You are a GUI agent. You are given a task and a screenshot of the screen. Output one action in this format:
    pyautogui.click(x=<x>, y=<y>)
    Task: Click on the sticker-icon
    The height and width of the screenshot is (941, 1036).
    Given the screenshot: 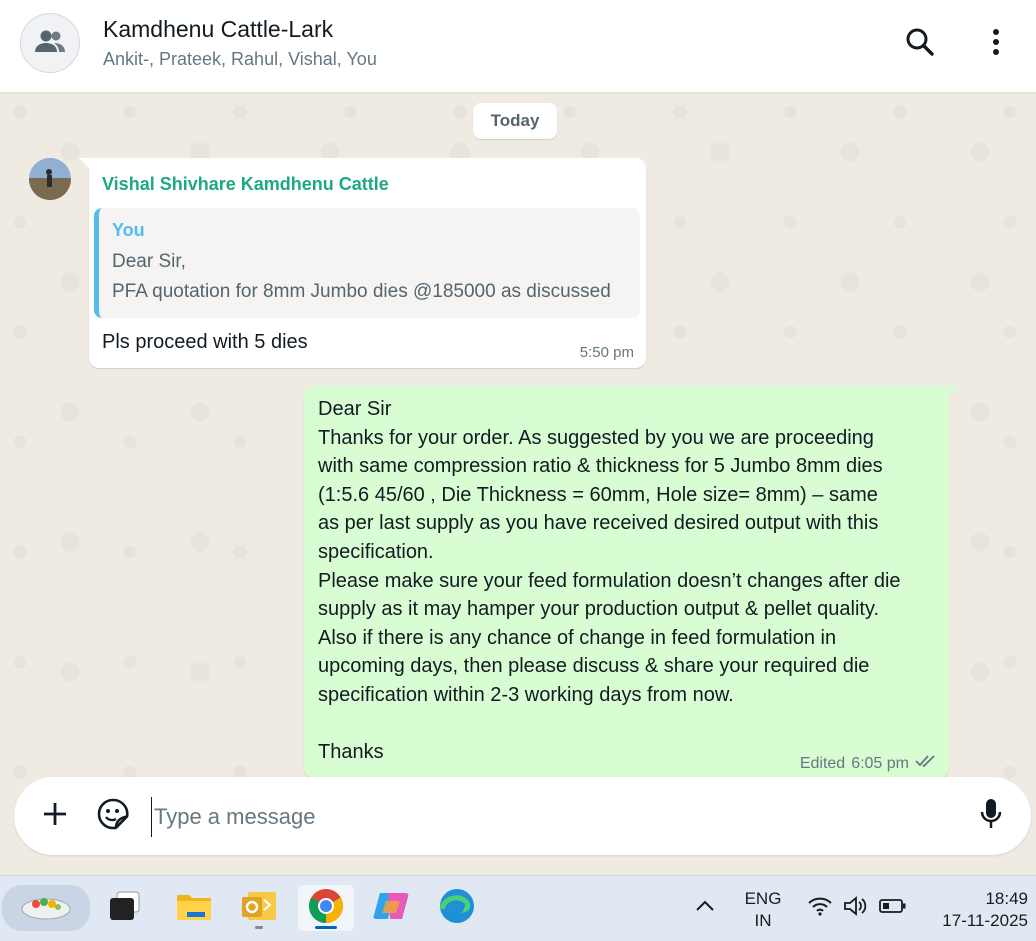 What is the action you would take?
    pyautogui.click(x=113, y=816)
    